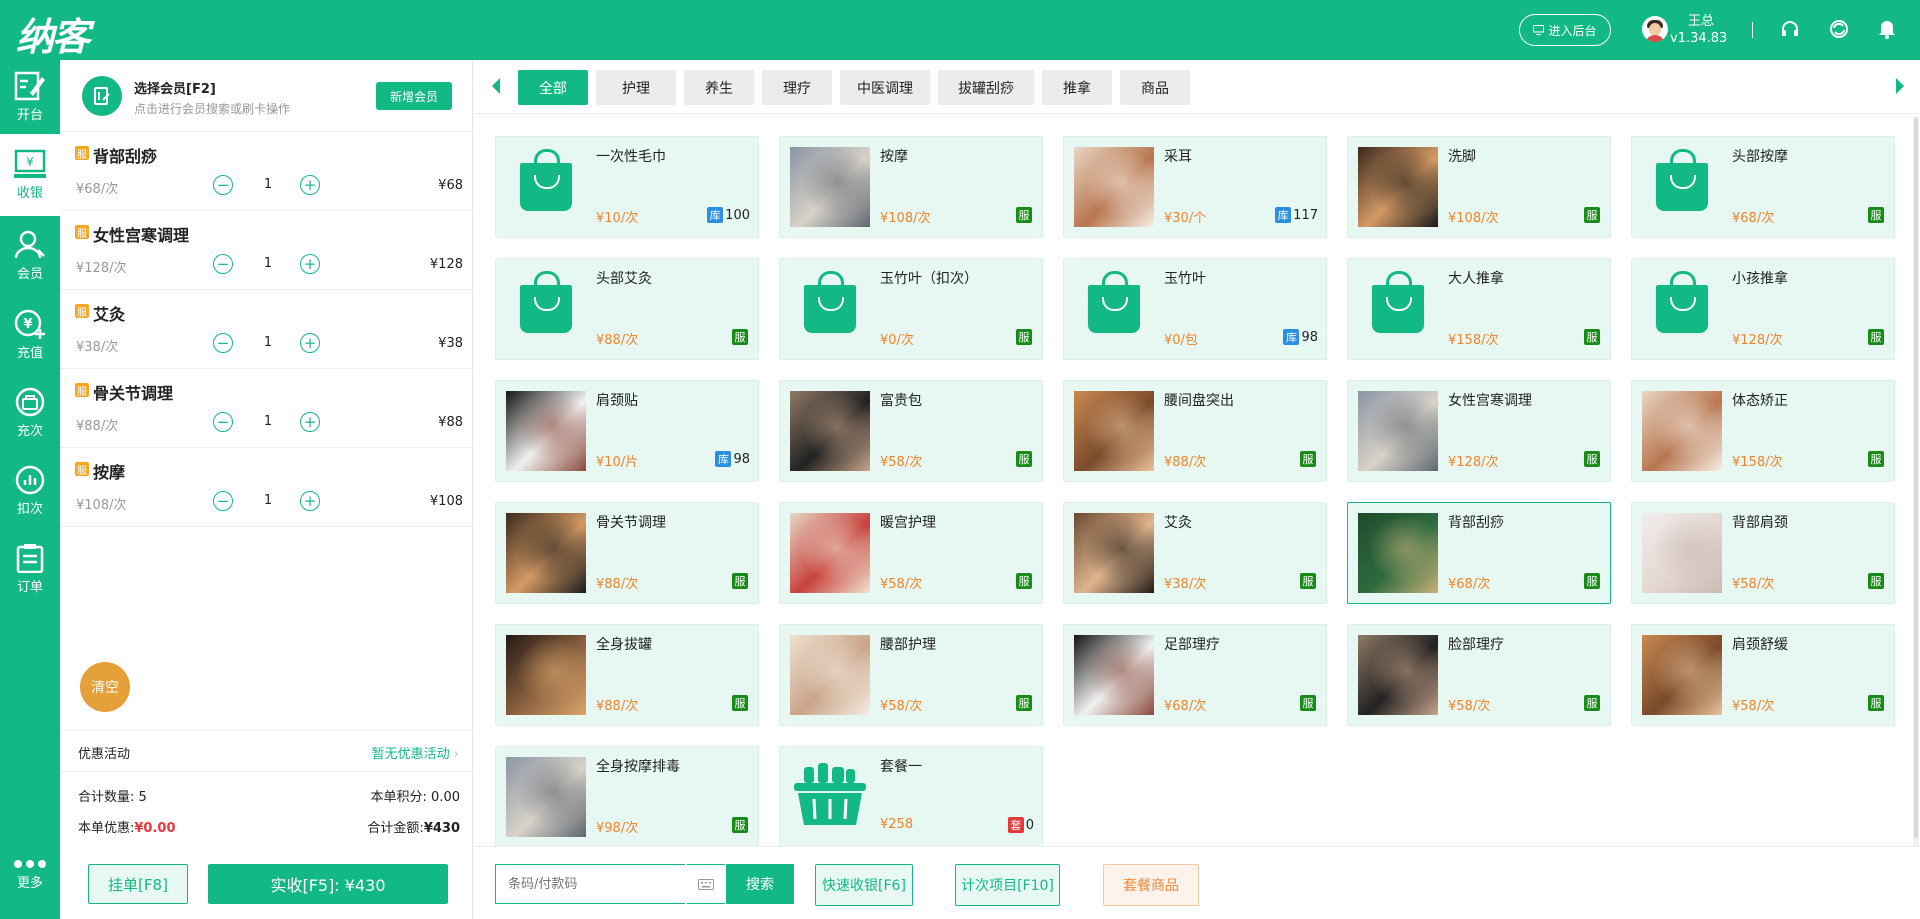 Image resolution: width=1920 pixels, height=919 pixels. What do you see at coordinates (414, 96) in the screenshot?
I see `add-member-button: 新增会员` at bounding box center [414, 96].